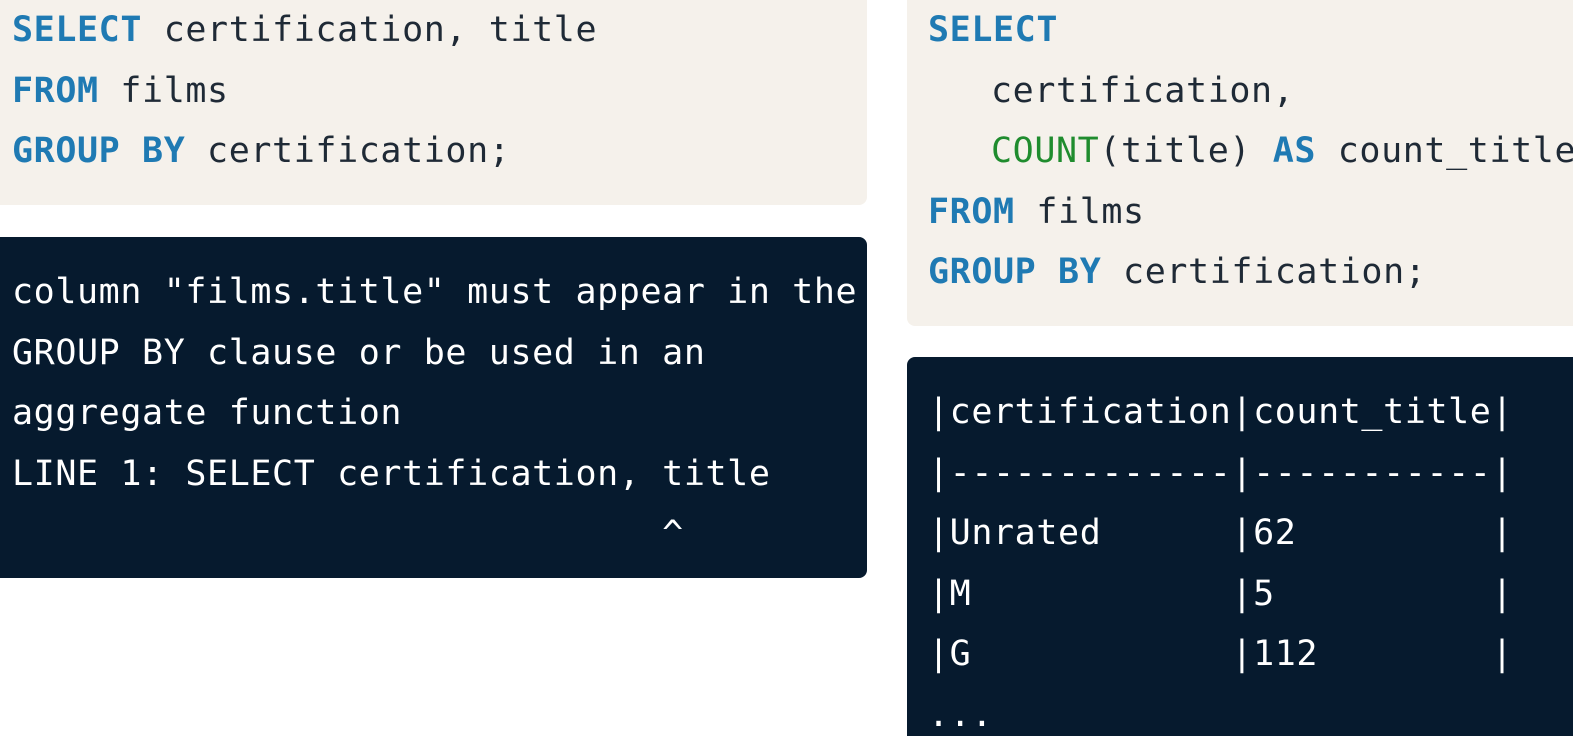 Image resolution: width=1573 pixels, height=736 pixels. I want to click on sql-function: COUNT, so click(1045, 151).